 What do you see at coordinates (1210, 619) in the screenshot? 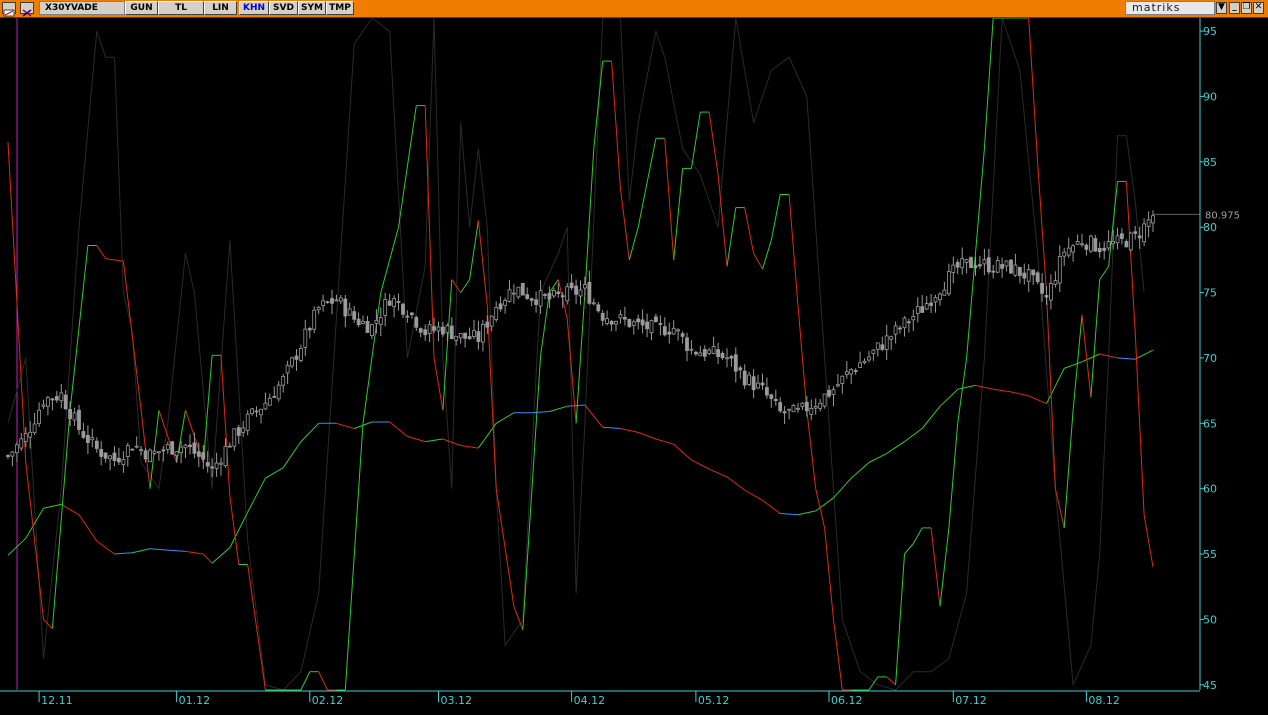
I see `y-axis-tick-label: 50` at bounding box center [1210, 619].